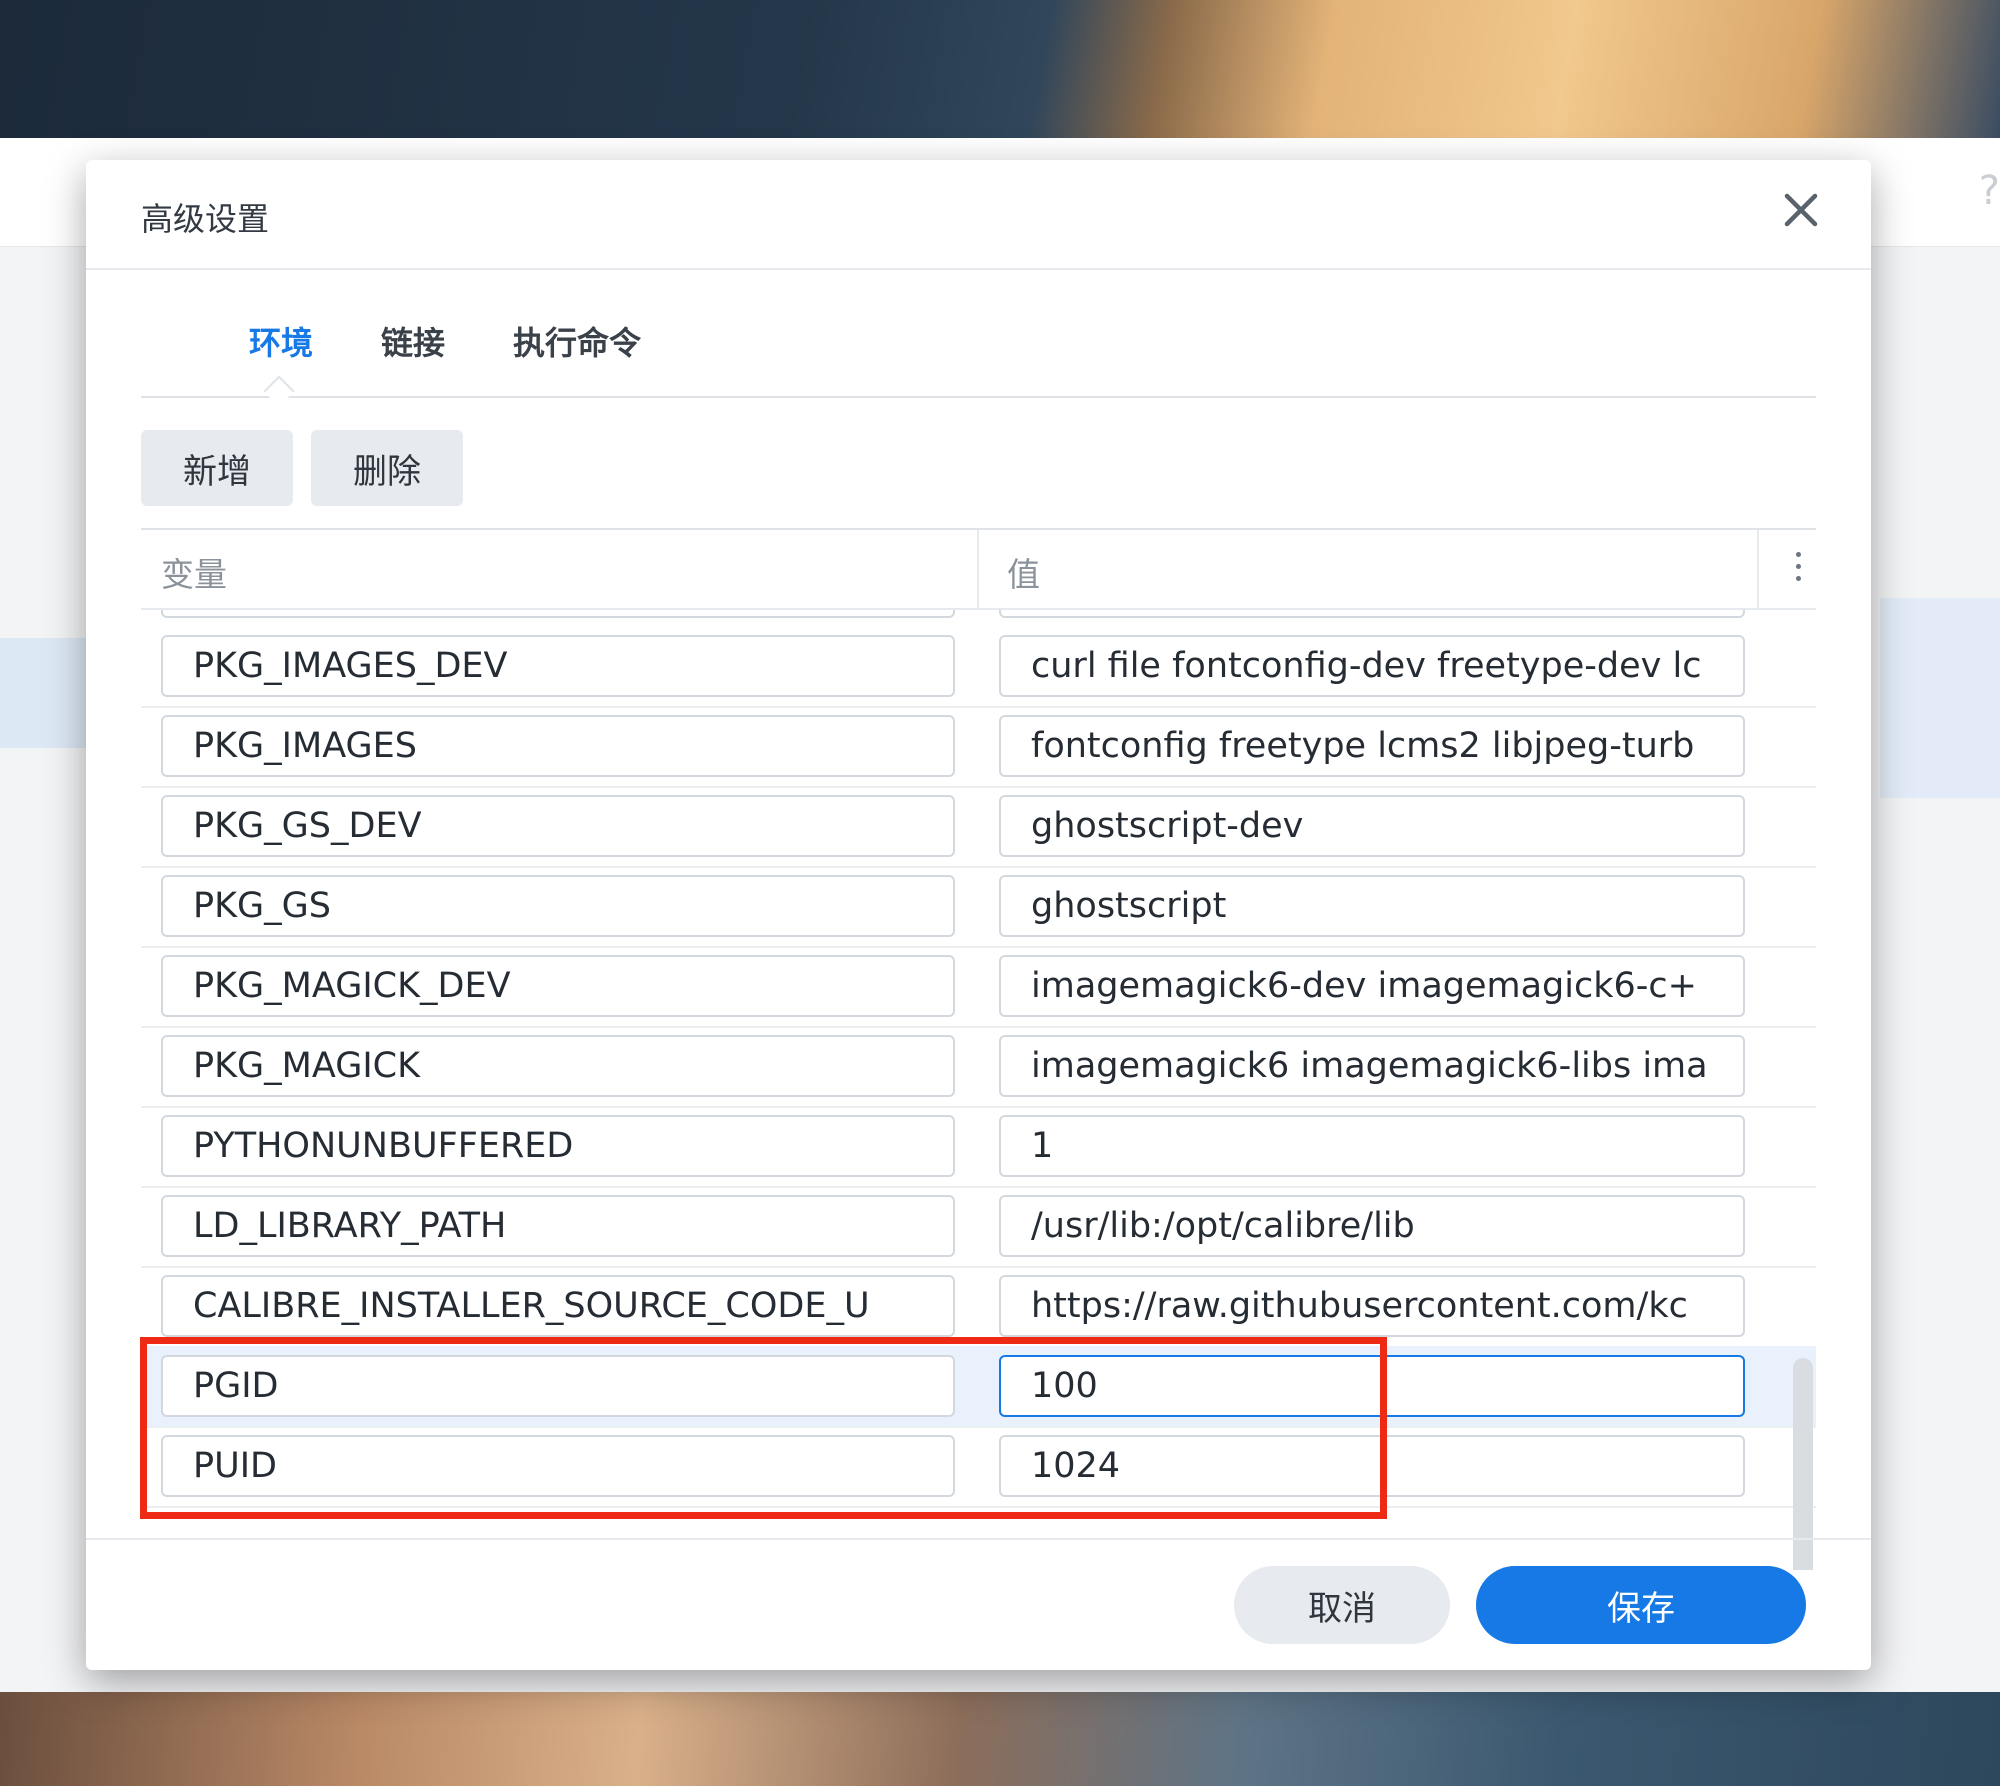 The image size is (2000, 1786). Describe the element at coordinates (279, 391) in the screenshot. I see `active-tab-indicator` at that location.